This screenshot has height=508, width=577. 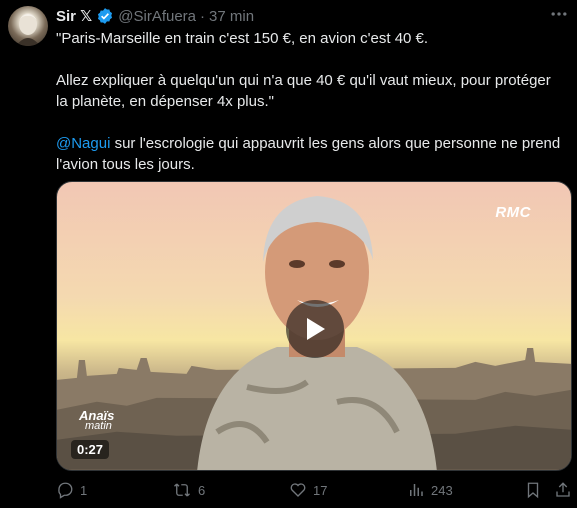 I want to click on tweet-actions: 1 6 17 243, so click(x=314, y=493).